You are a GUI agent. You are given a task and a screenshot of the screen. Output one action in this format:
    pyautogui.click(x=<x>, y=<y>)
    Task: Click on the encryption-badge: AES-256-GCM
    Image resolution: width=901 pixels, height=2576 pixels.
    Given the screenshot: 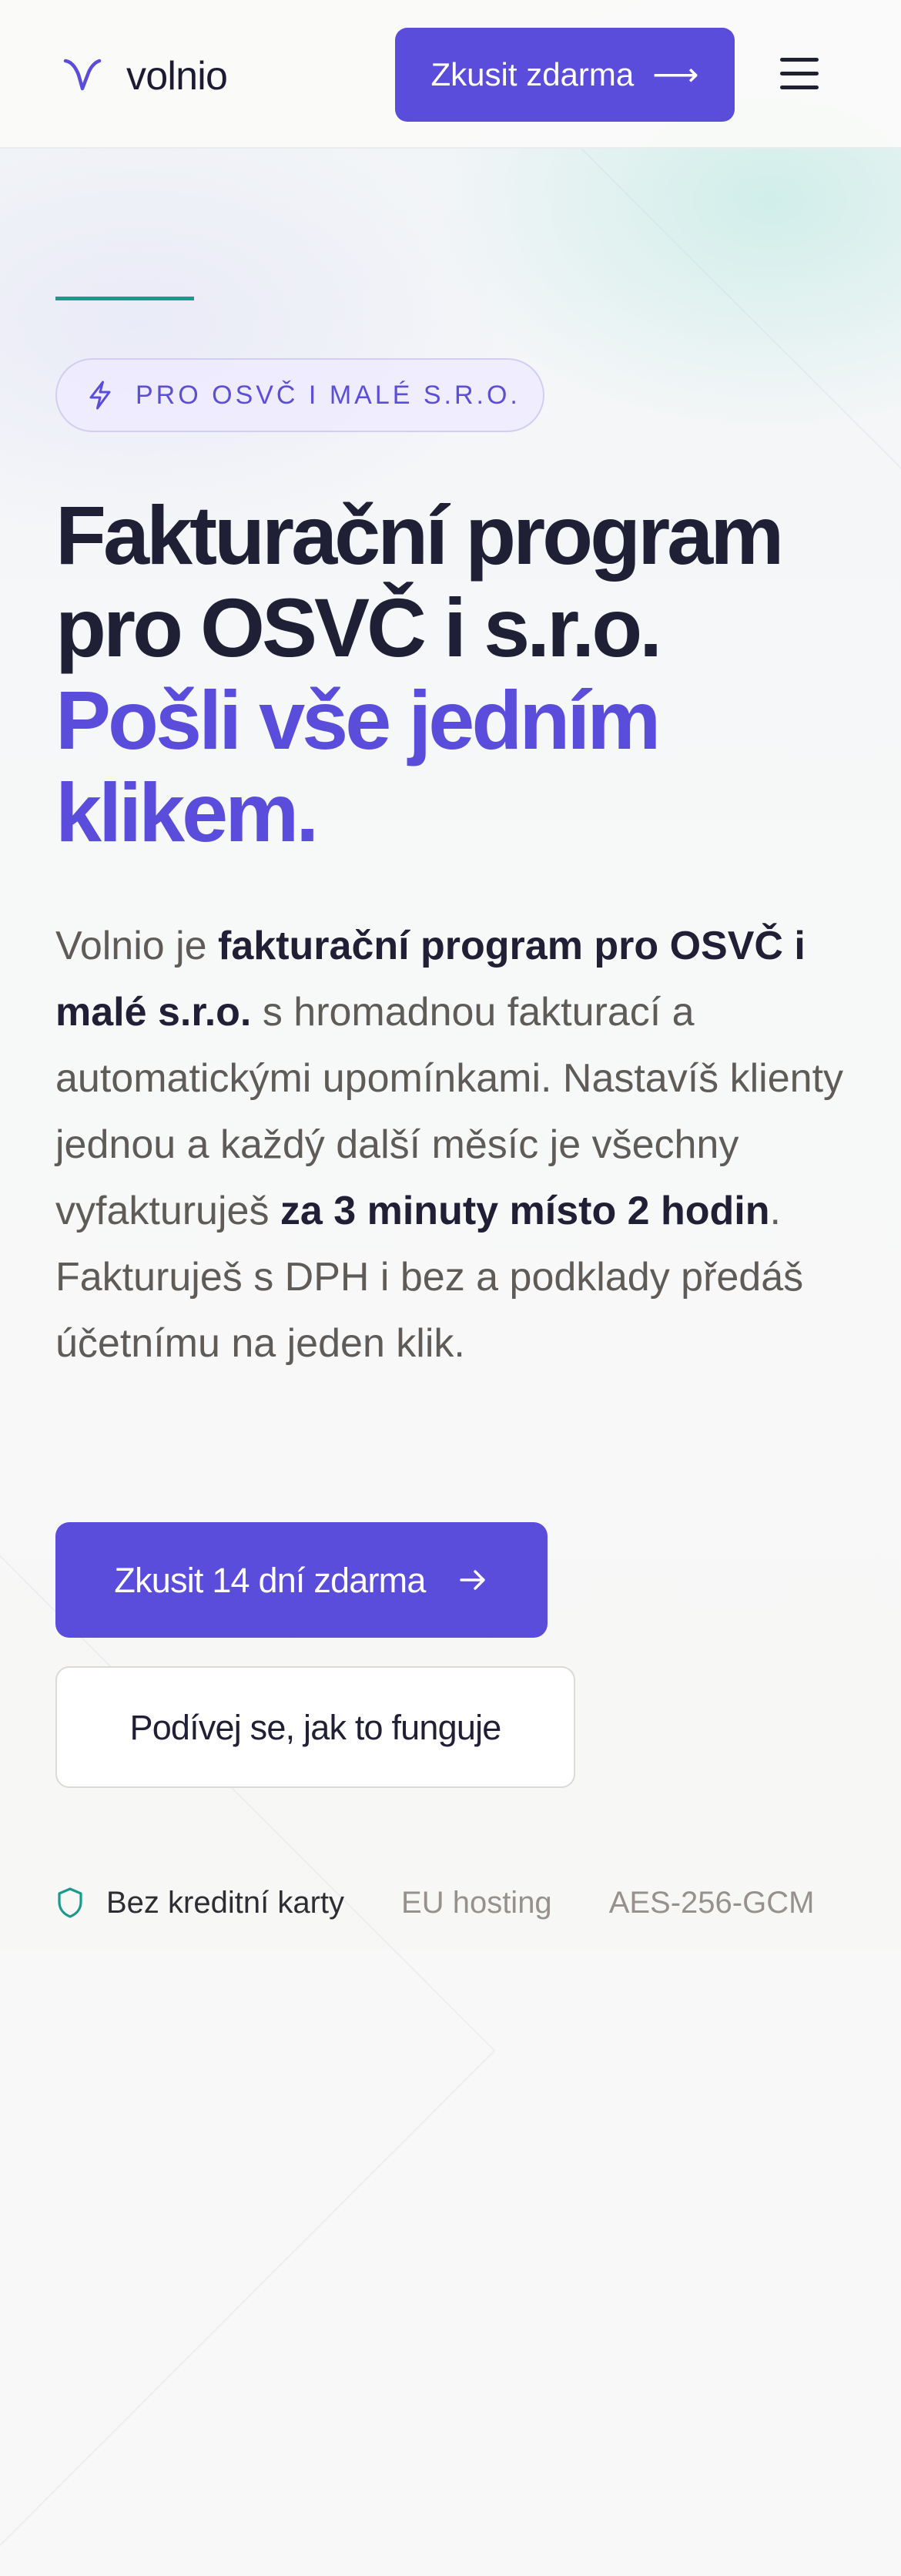 What is the action you would take?
    pyautogui.click(x=712, y=1902)
    